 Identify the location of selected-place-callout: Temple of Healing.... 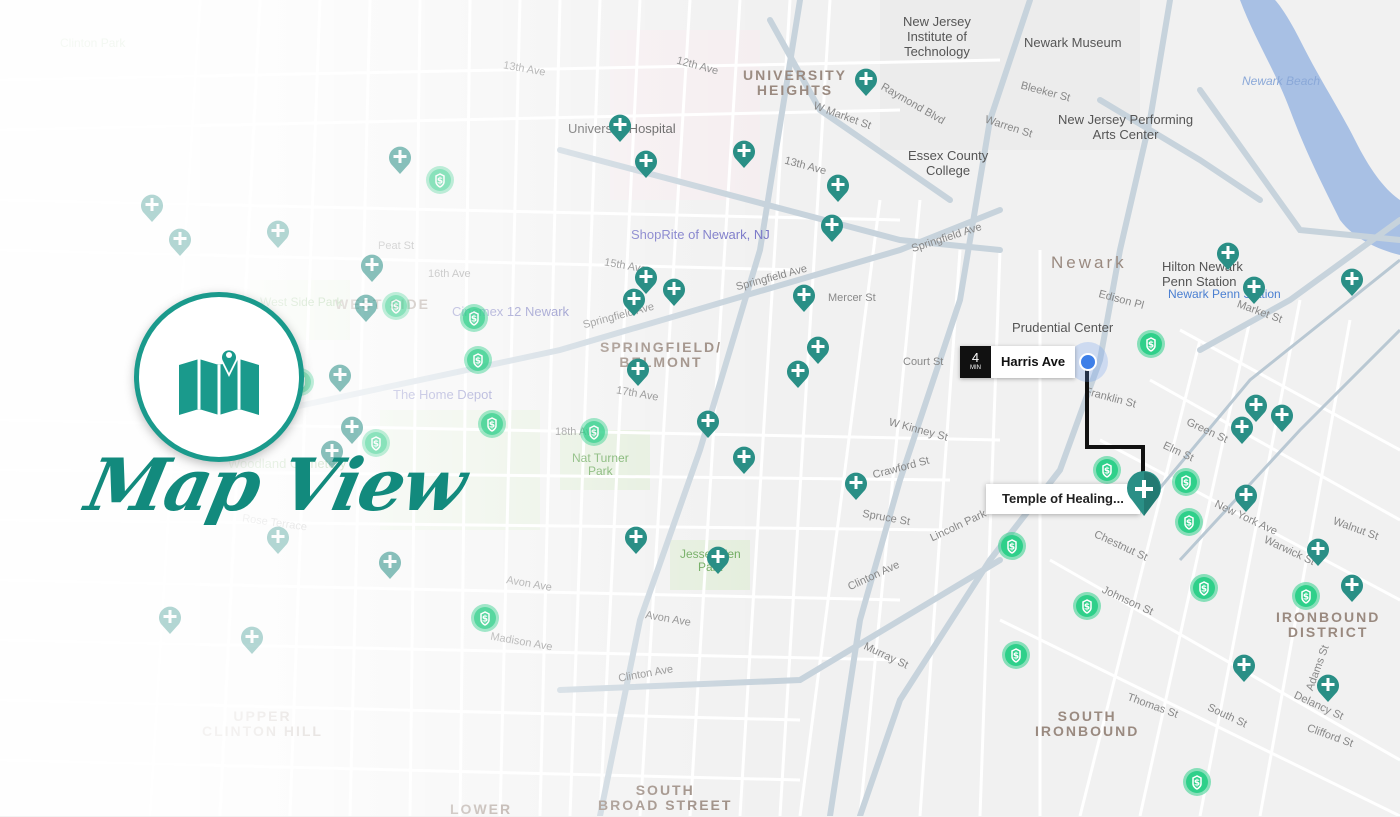
(1063, 499).